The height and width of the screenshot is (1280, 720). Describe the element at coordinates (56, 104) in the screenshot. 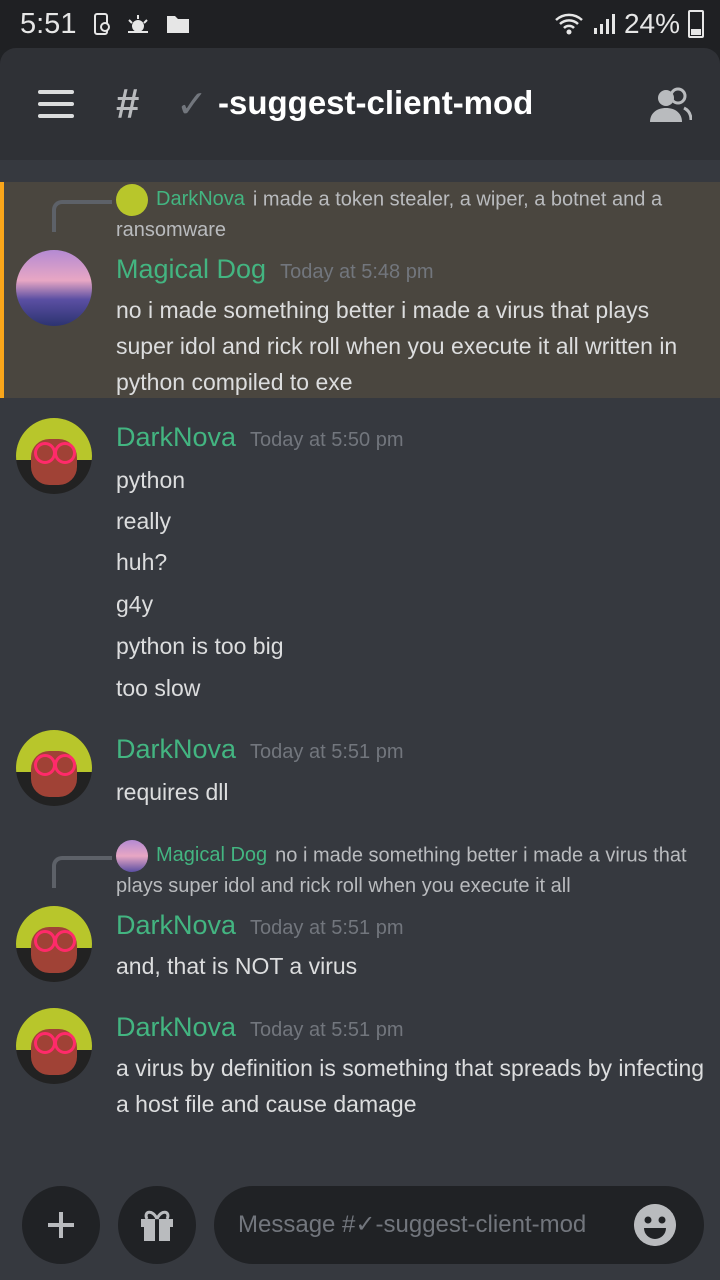

I see `menu-icon` at that location.